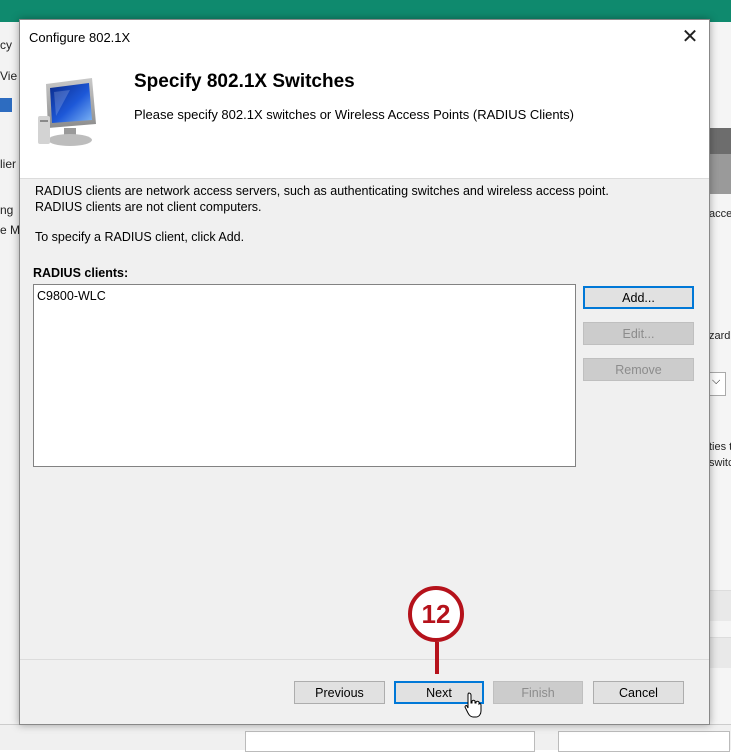 The width and height of the screenshot is (731, 752). What do you see at coordinates (67, 112) in the screenshot?
I see `computer-icon` at bounding box center [67, 112].